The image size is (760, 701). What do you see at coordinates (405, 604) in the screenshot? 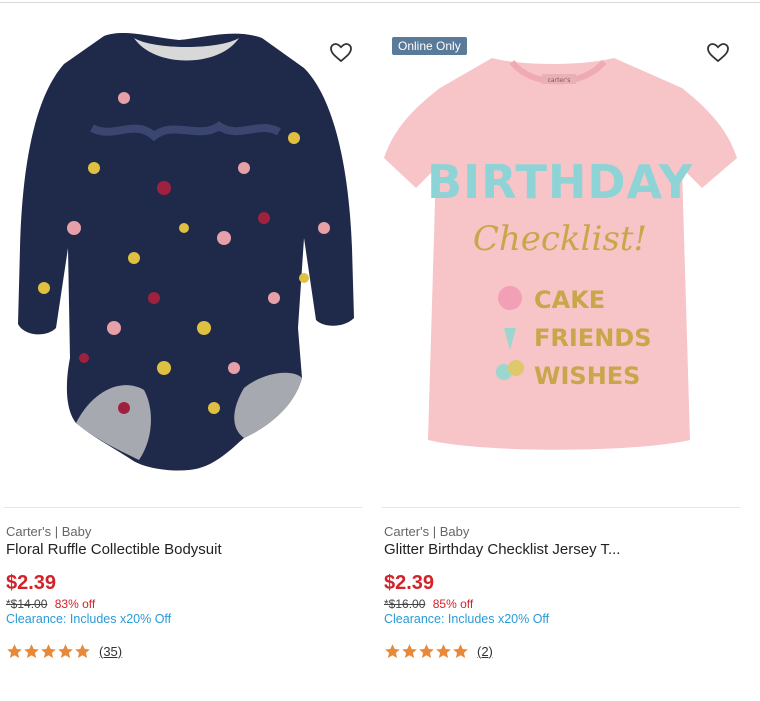
I see `original-price: *$16.00` at bounding box center [405, 604].